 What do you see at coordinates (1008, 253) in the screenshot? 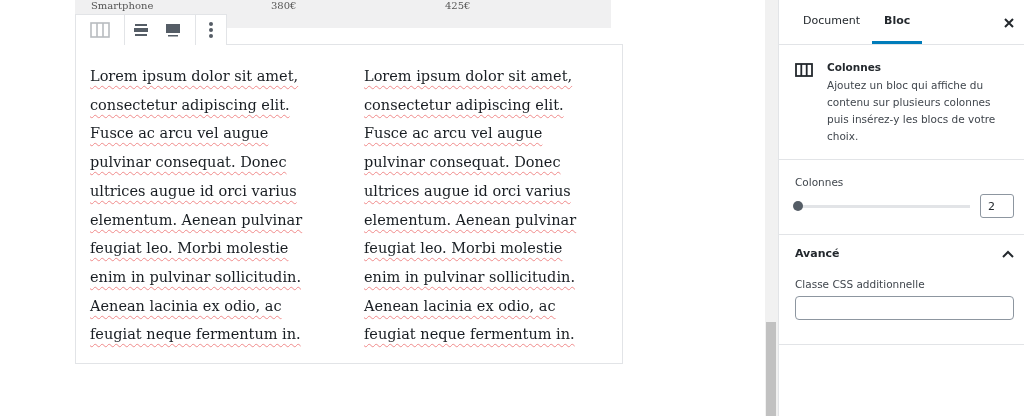
I see `chevron-icon` at bounding box center [1008, 253].